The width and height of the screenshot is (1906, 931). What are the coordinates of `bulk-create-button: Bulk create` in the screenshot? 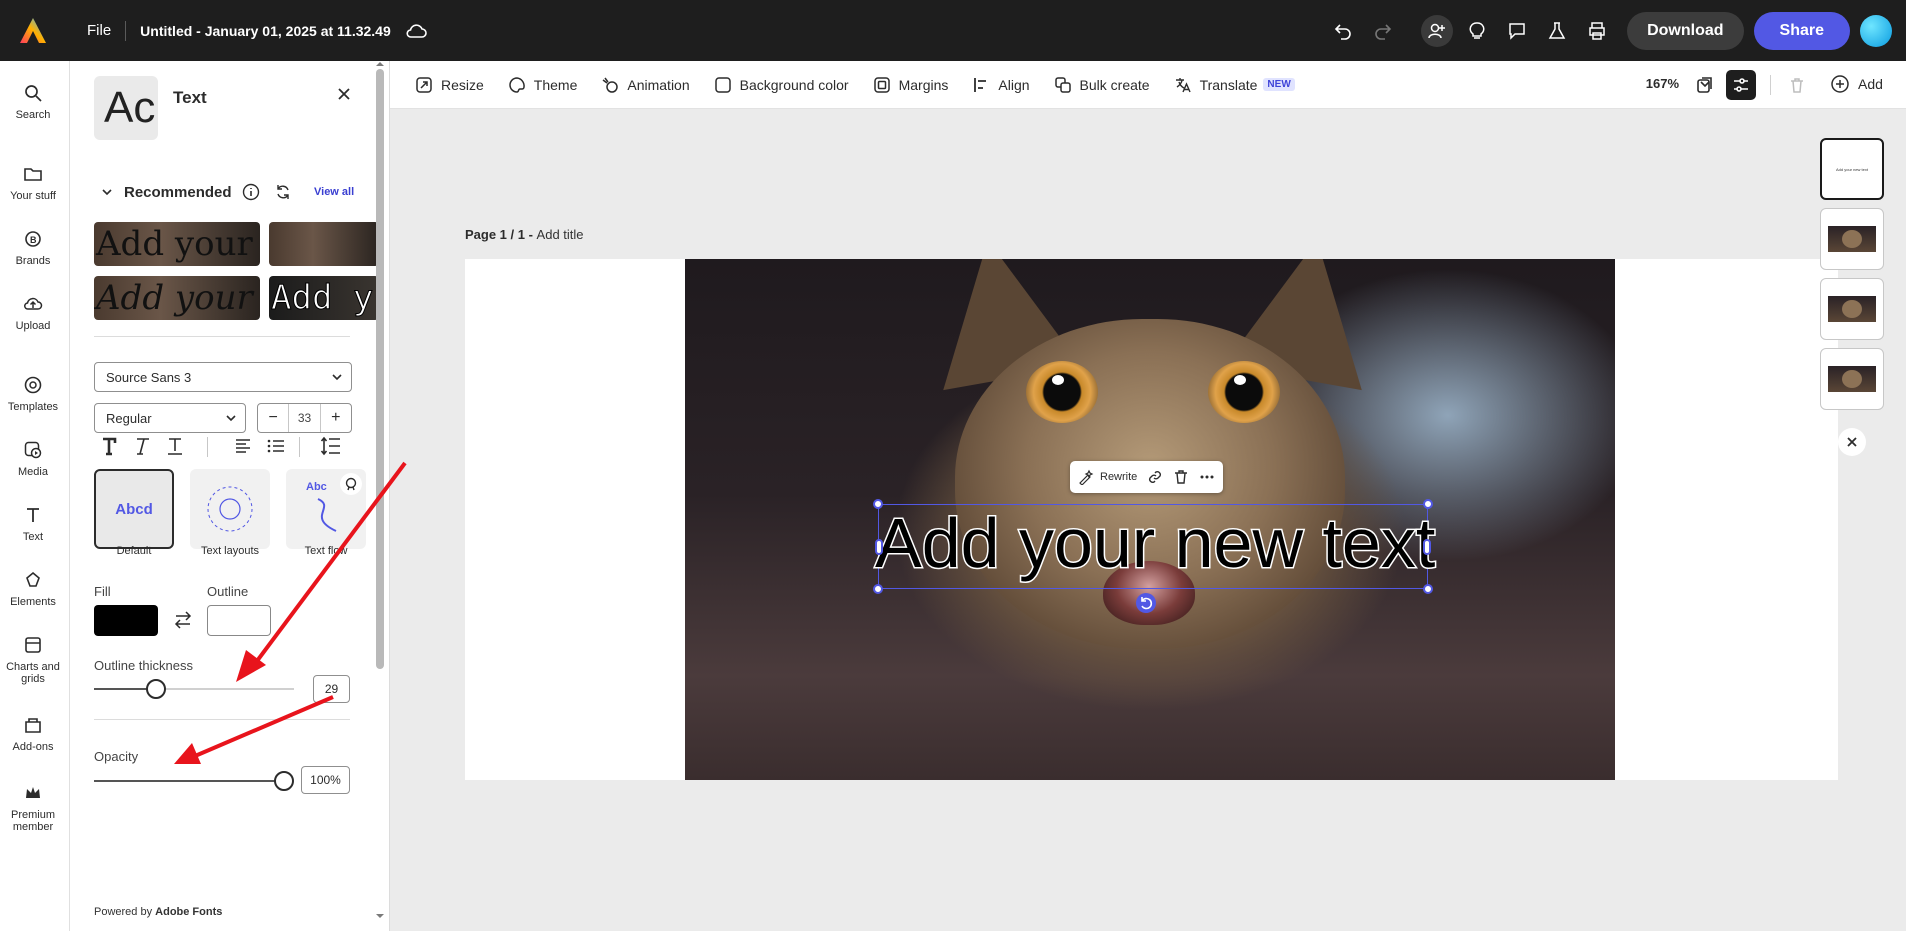 It's located at (1102, 85).